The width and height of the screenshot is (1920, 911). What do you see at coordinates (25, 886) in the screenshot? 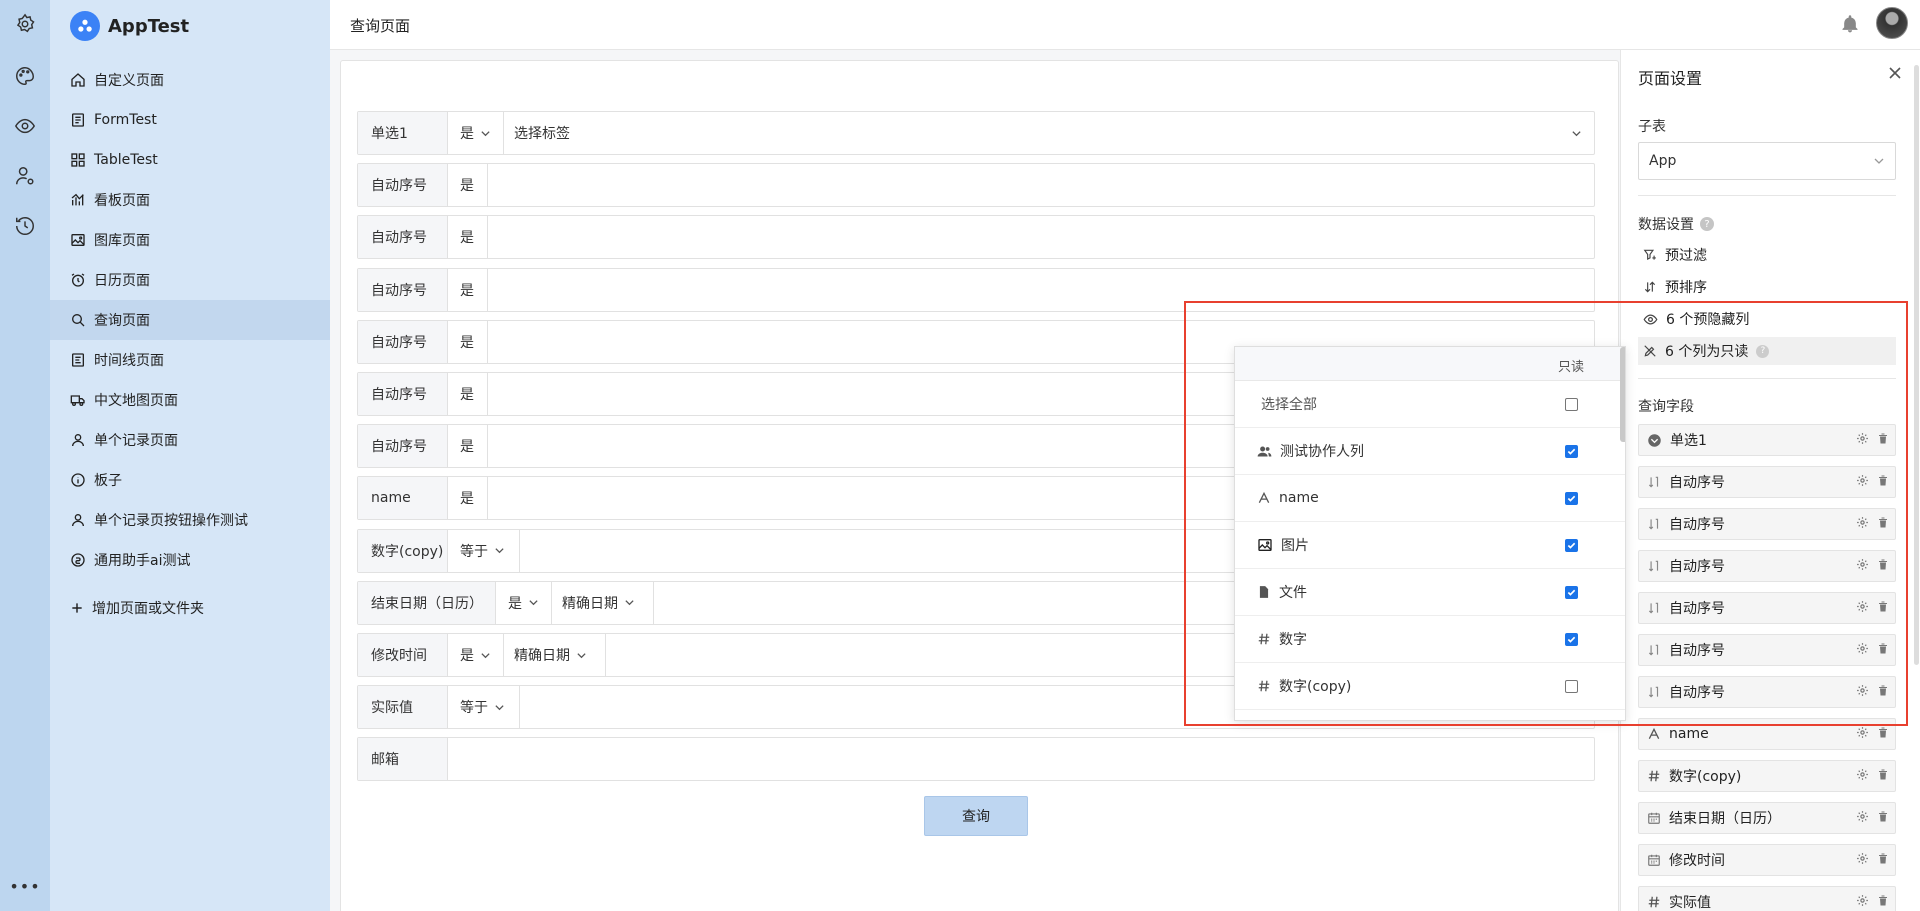
I see `more-icon: •••` at bounding box center [25, 886].